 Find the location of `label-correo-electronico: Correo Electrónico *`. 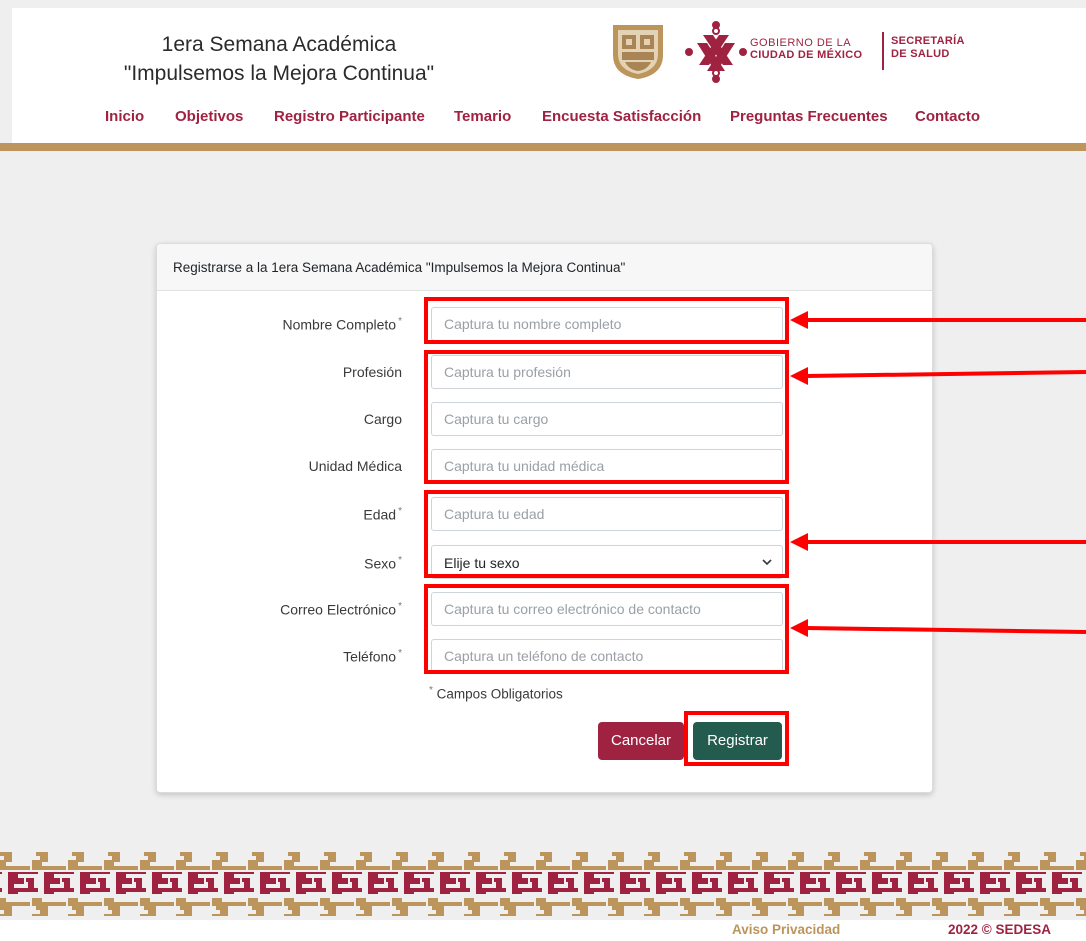

label-correo-electronico: Correo Electrónico * is located at coordinates (341, 609).